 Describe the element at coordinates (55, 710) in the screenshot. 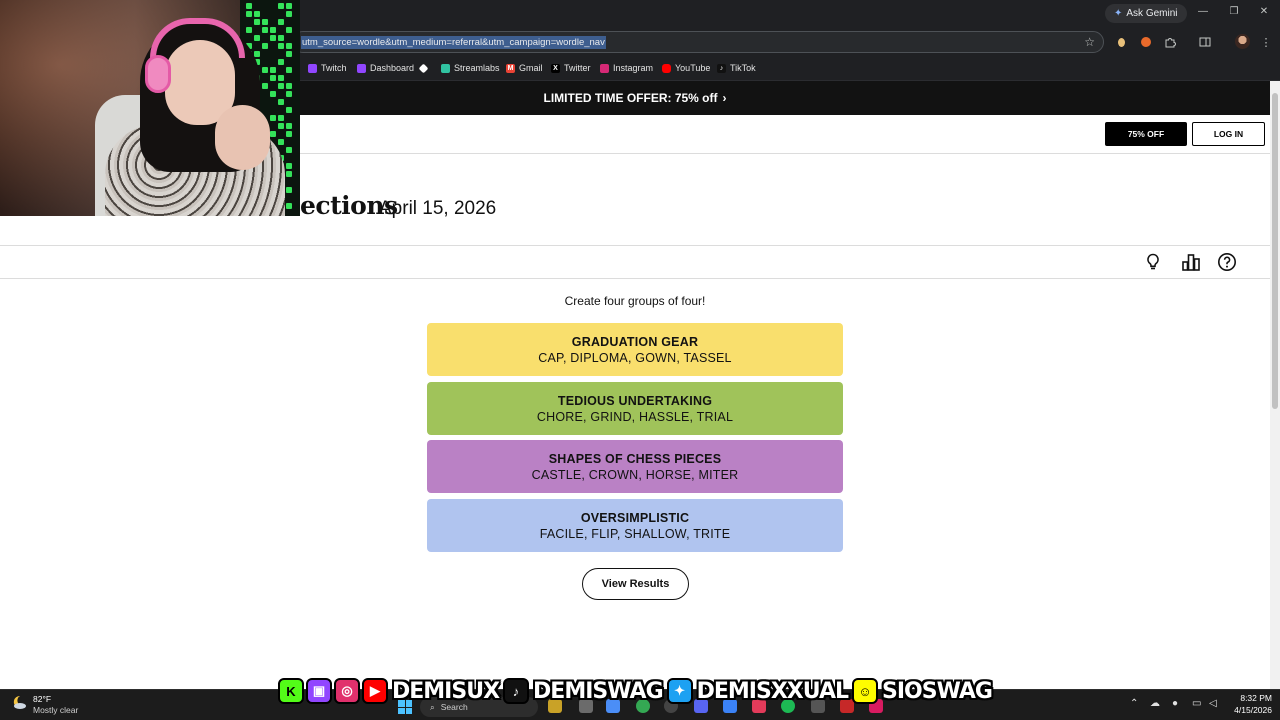

I see `weather-description: Mostly clear` at that location.